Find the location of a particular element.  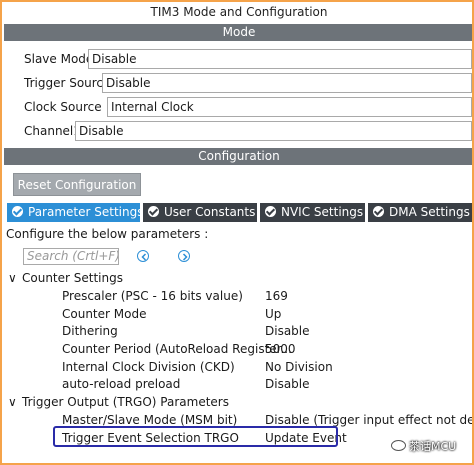

configure-instruction: Configure the below parameters : is located at coordinates (107, 234).